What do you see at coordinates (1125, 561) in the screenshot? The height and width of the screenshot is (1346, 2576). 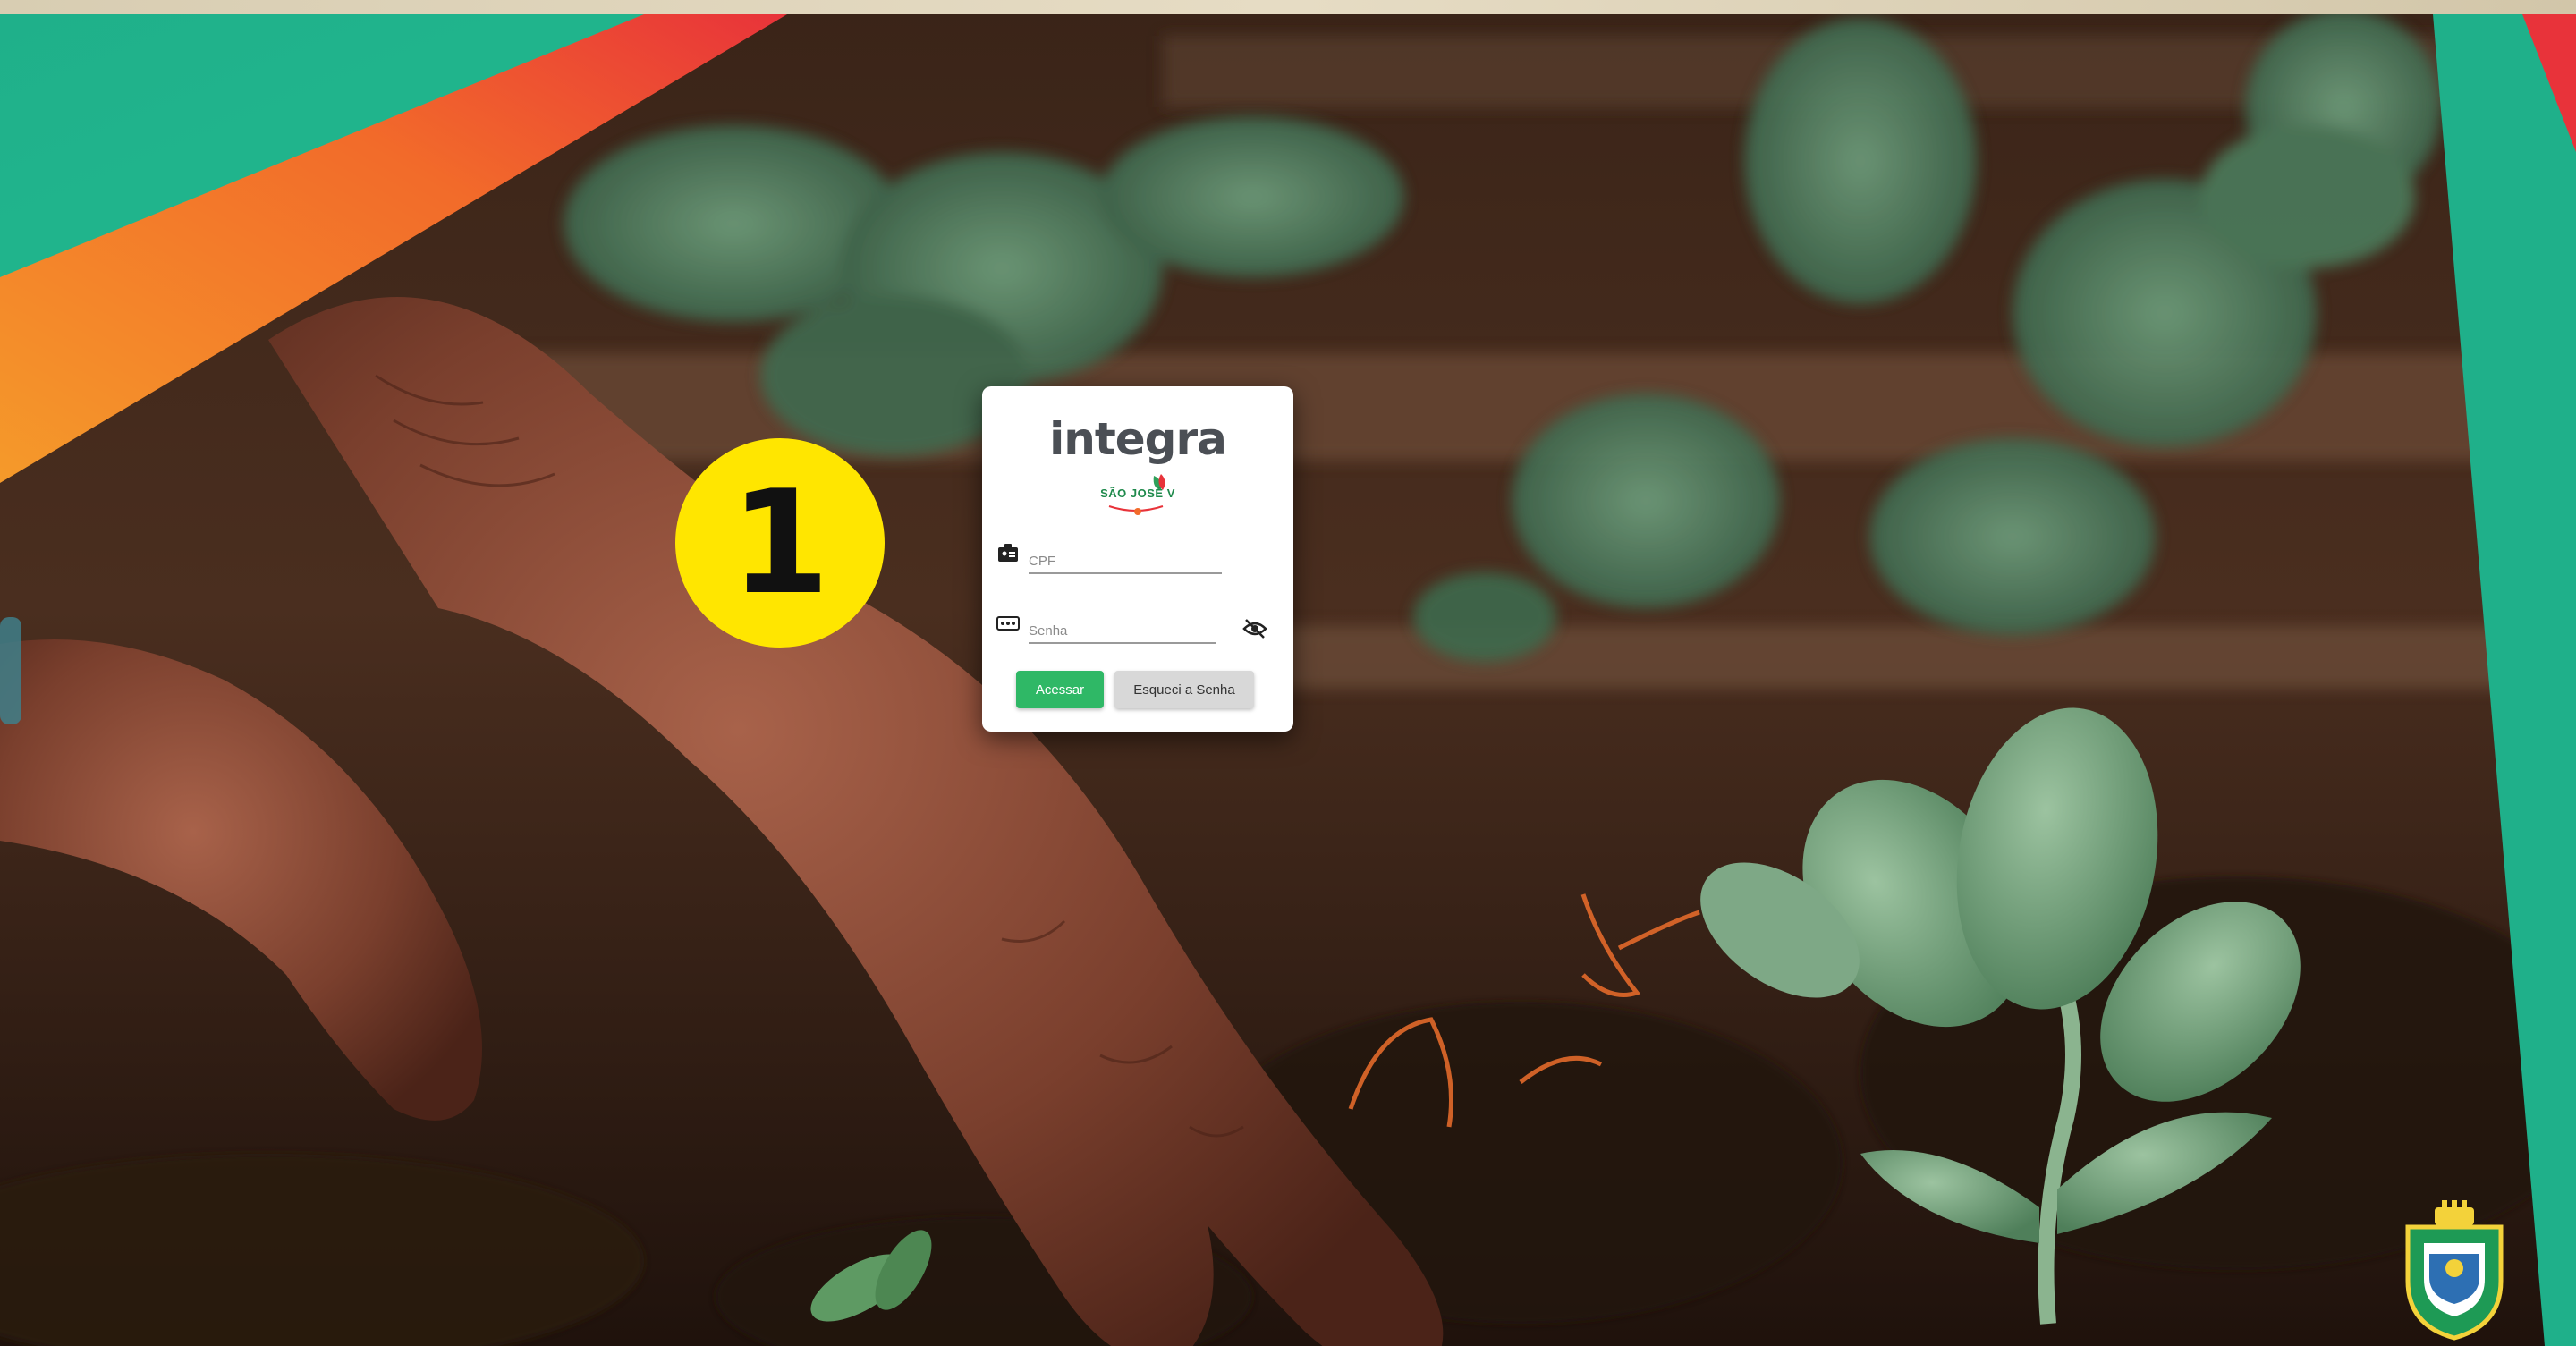 I see `cpf-input` at bounding box center [1125, 561].